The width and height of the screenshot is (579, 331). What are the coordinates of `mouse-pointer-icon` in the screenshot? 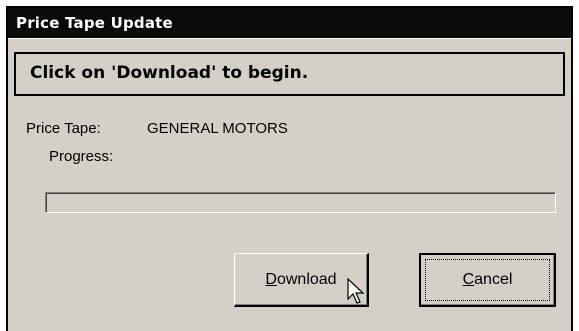 It's located at (356, 291).